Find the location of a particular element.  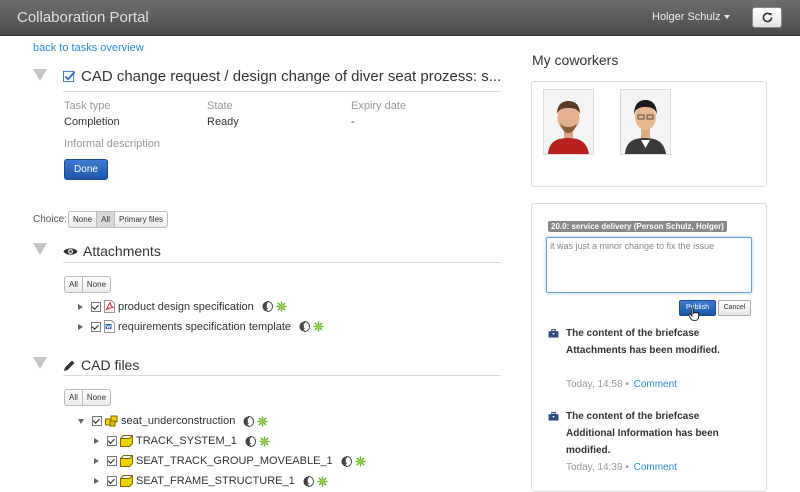

feed-item-meta: Today, 14:39 • Comment is located at coordinates (621, 467).